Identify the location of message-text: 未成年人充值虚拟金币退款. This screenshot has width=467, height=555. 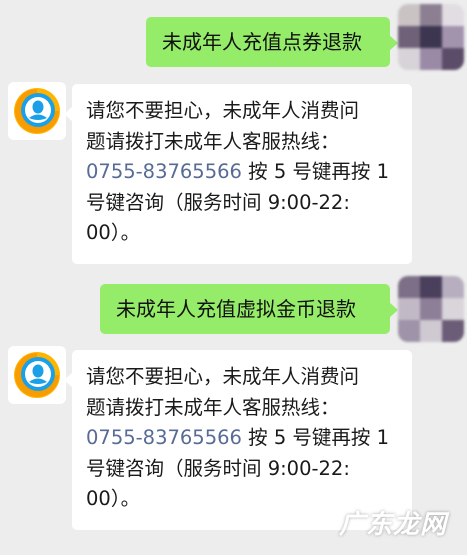
(236, 309).